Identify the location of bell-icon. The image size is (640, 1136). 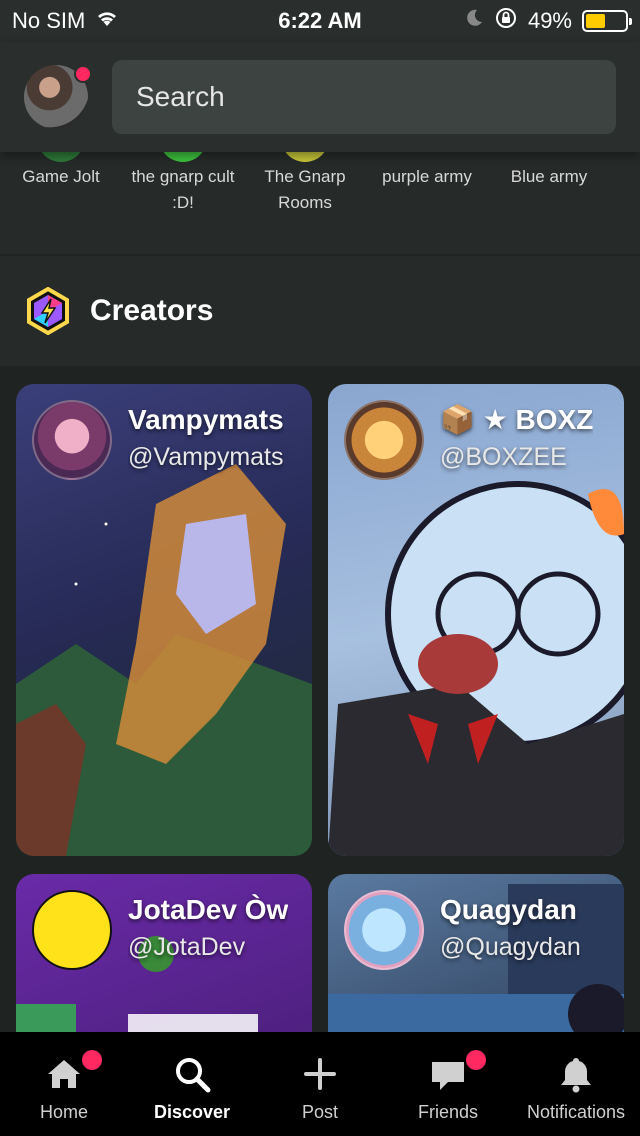
(576, 1075).